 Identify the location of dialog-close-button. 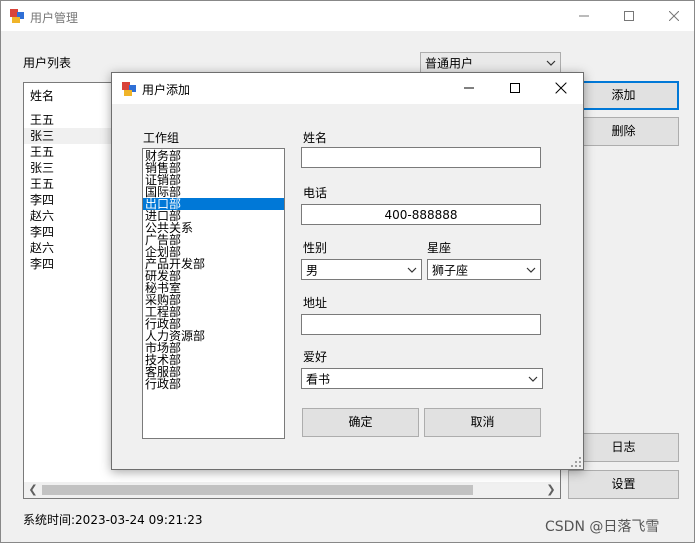
(560, 88).